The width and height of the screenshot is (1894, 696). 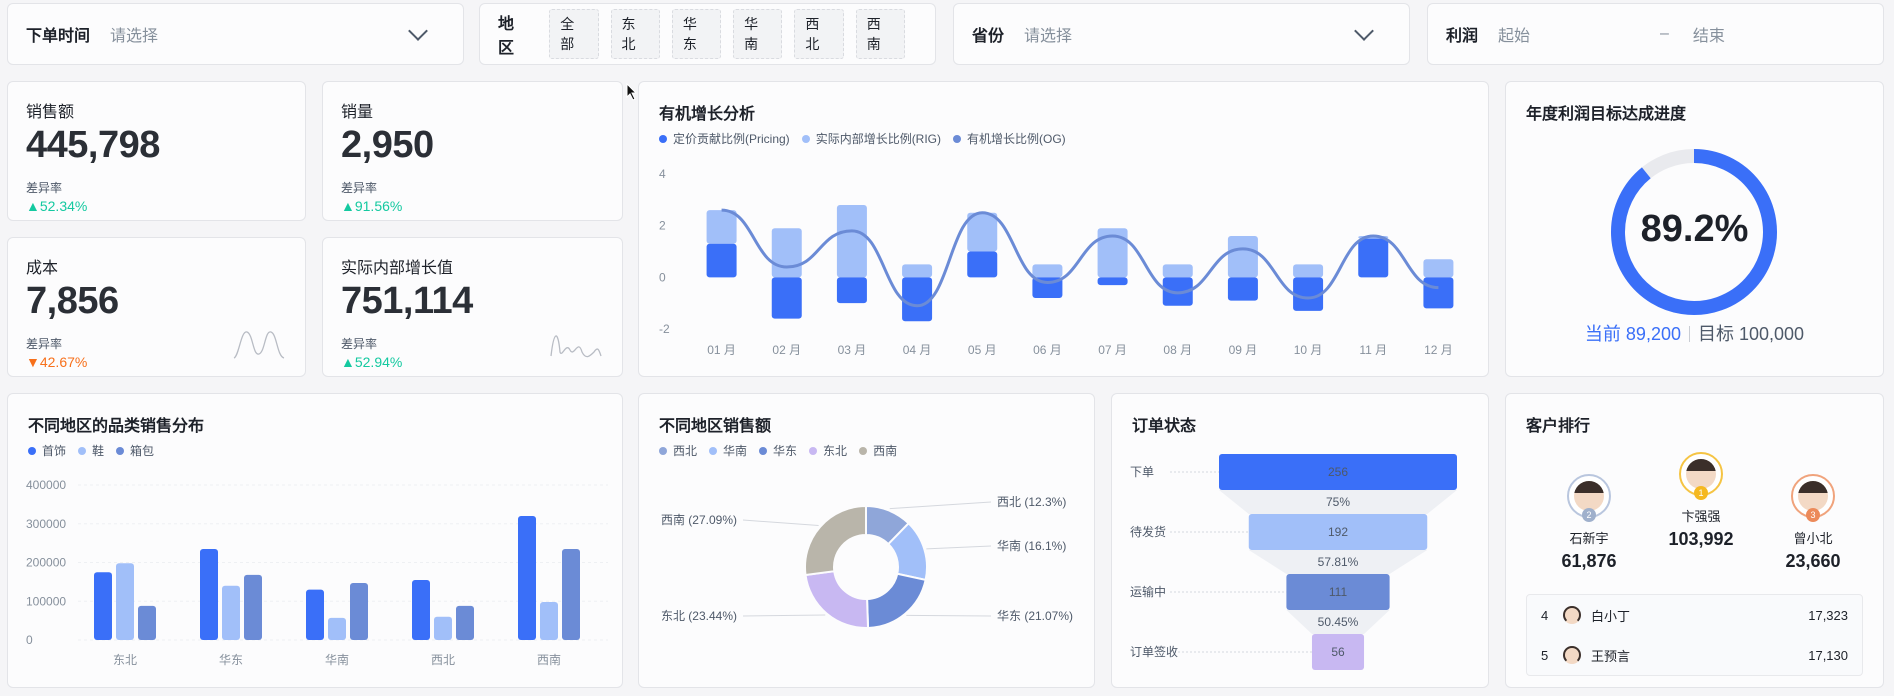 I want to click on region-tag-east: 华东, so click(x=696, y=34).